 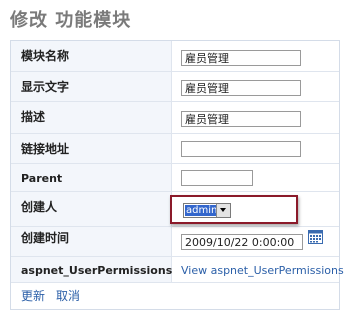 I want to click on permissions-label: aspnet_UserPermissions, so click(x=97, y=270).